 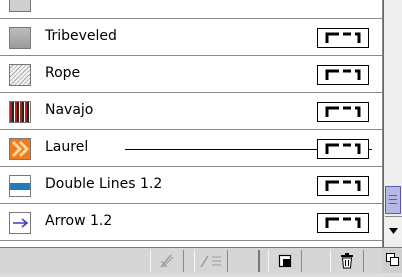 What do you see at coordinates (191, 148) in the screenshot?
I see `list-item-laurel: Laurel` at bounding box center [191, 148].